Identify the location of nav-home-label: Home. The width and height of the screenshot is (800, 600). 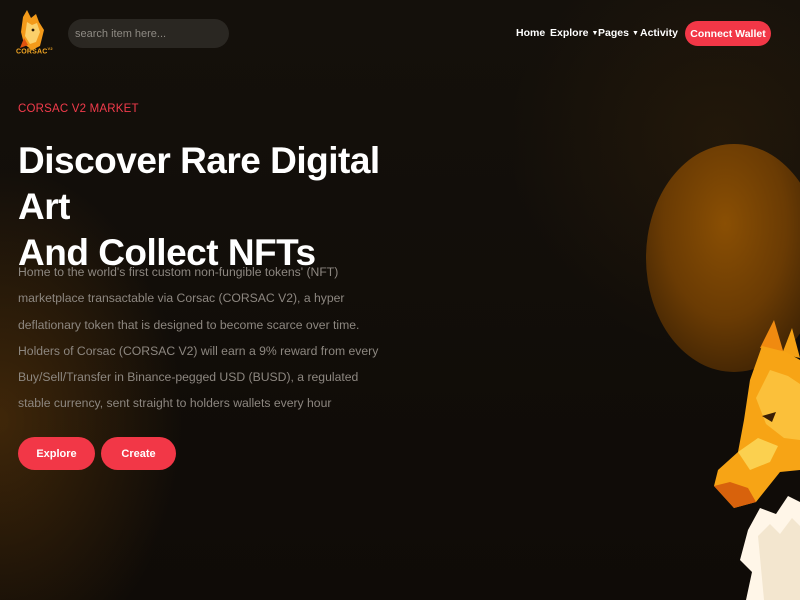
(531, 33).